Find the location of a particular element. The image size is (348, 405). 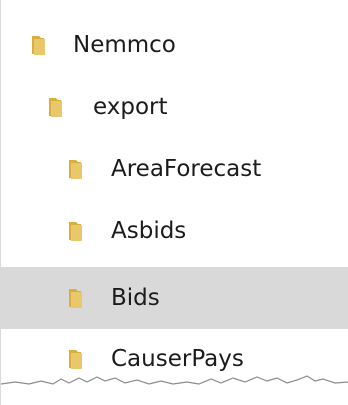

tree-item-label: Bids is located at coordinates (135, 298).